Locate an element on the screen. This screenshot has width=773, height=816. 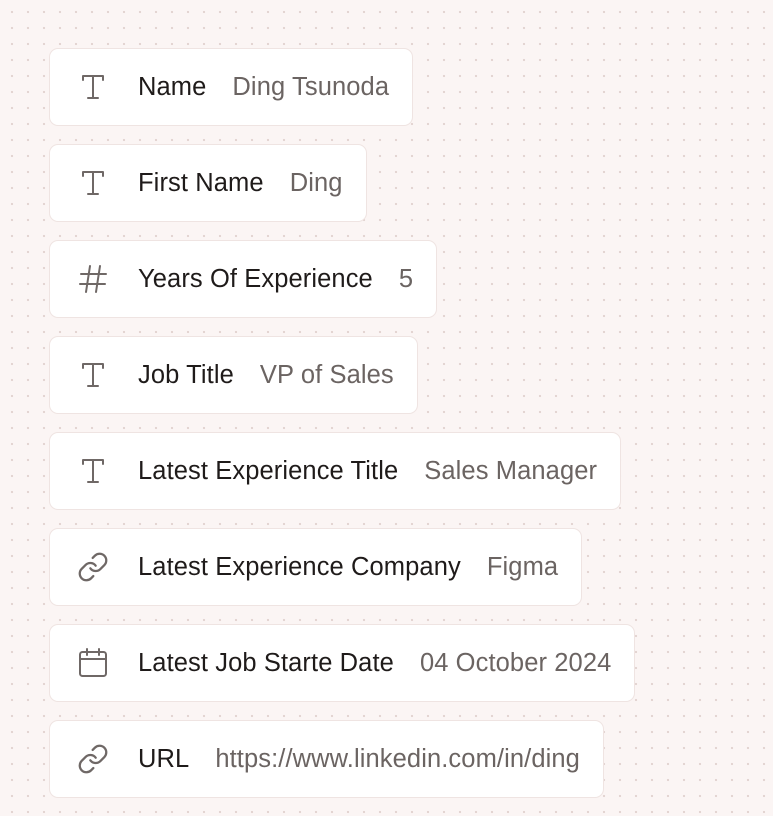
field-card-url: URL https://www.linkedin.com/in/ding is located at coordinates (326, 759).